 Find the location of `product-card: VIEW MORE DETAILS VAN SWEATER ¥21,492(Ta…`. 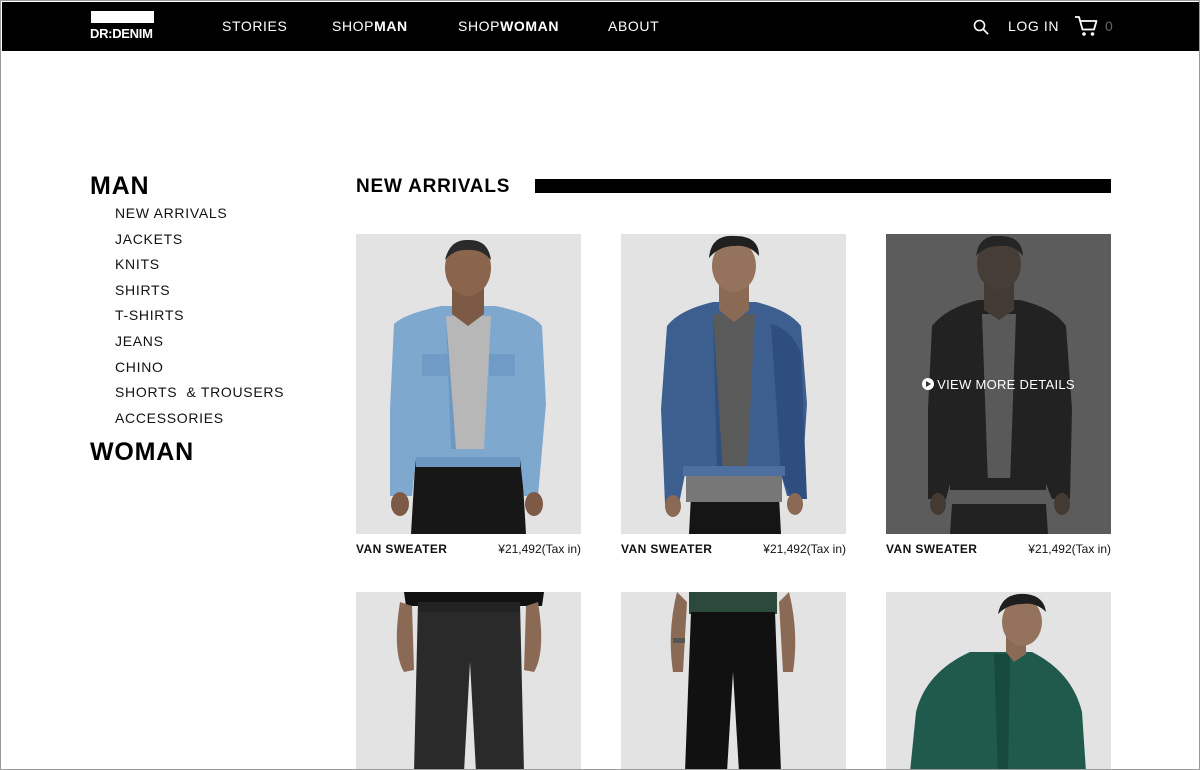

product-card: VIEW MORE DETAILS VAN SWEATER ¥21,492(Ta… is located at coordinates (998, 397).